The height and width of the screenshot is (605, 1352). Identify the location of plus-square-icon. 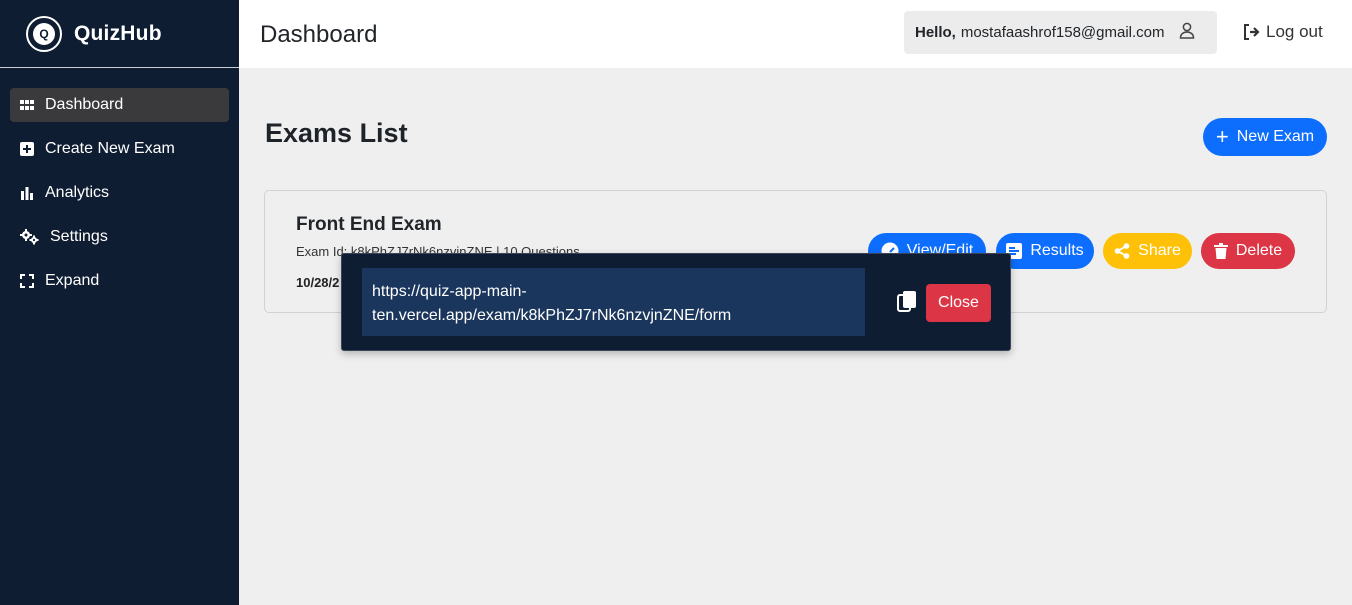
(27, 149).